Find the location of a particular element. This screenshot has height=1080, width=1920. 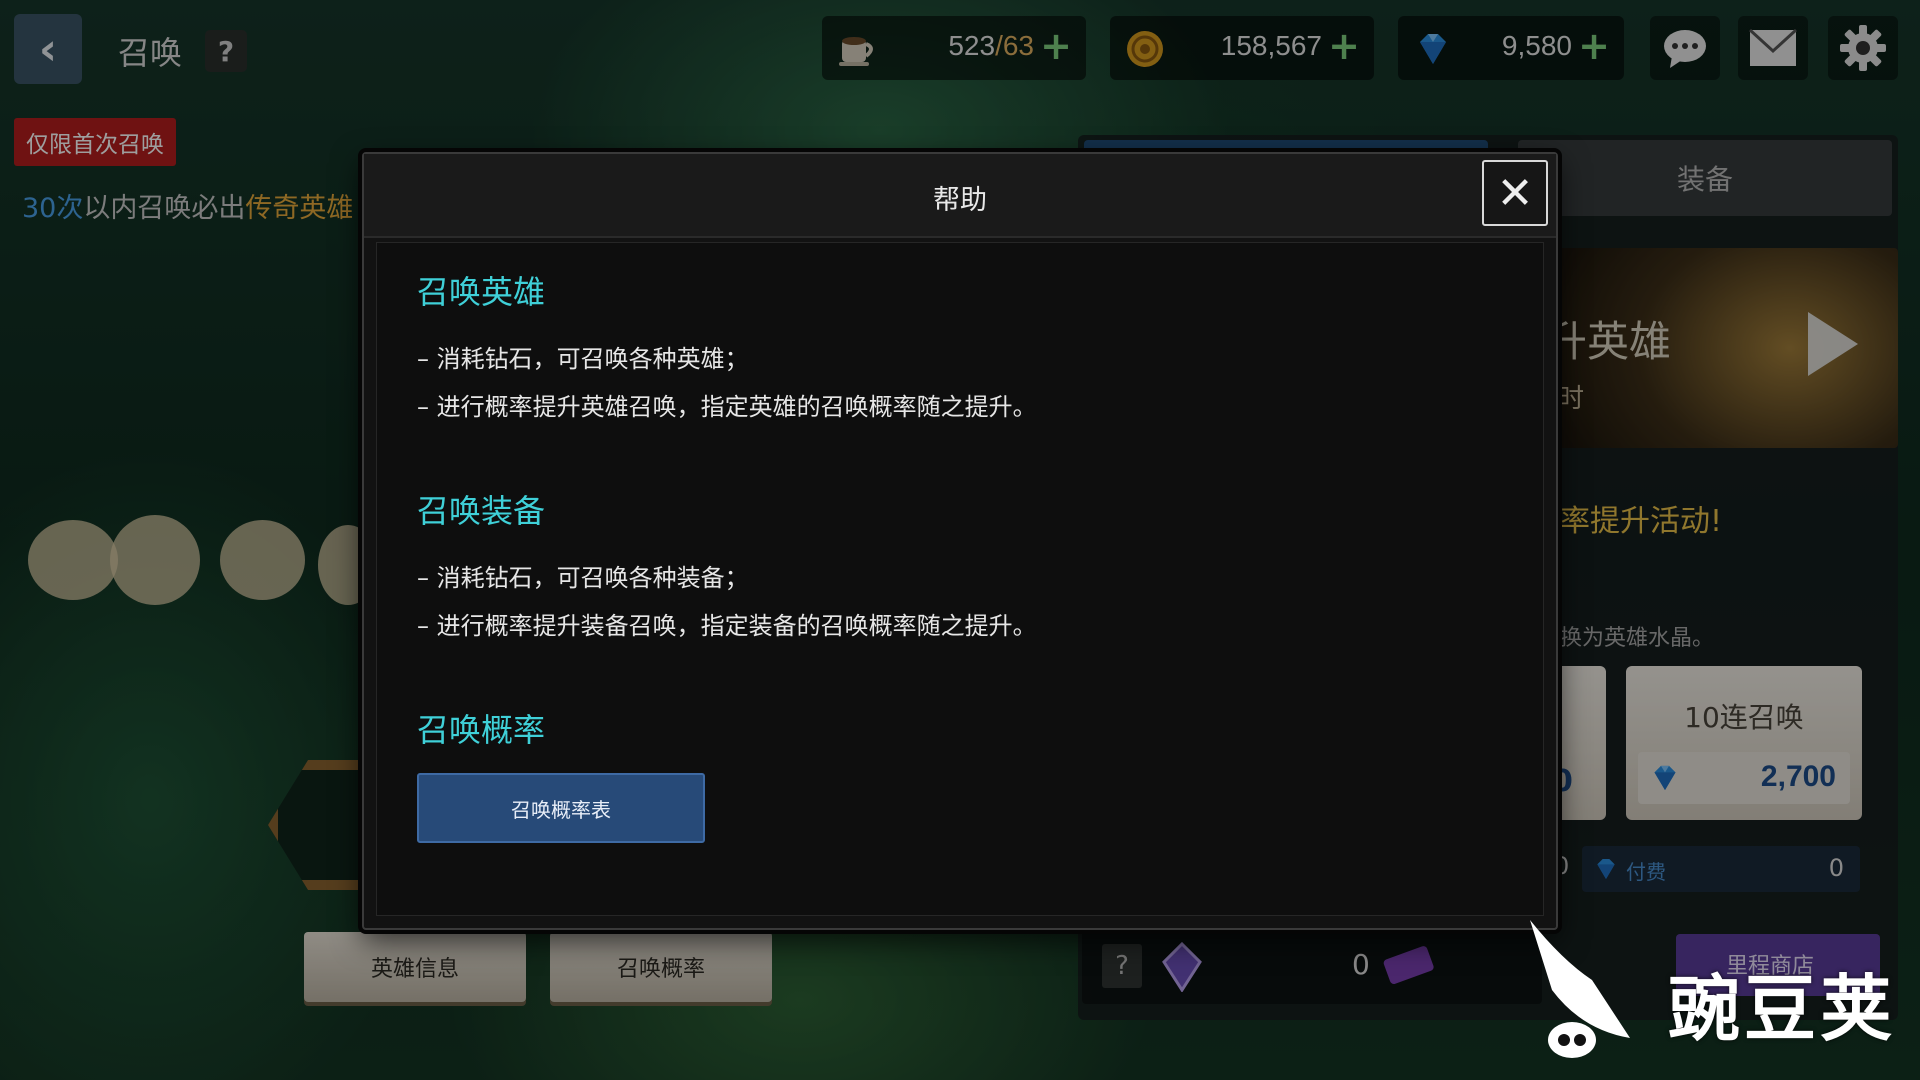

close-button: ✕ is located at coordinates (1515, 193).